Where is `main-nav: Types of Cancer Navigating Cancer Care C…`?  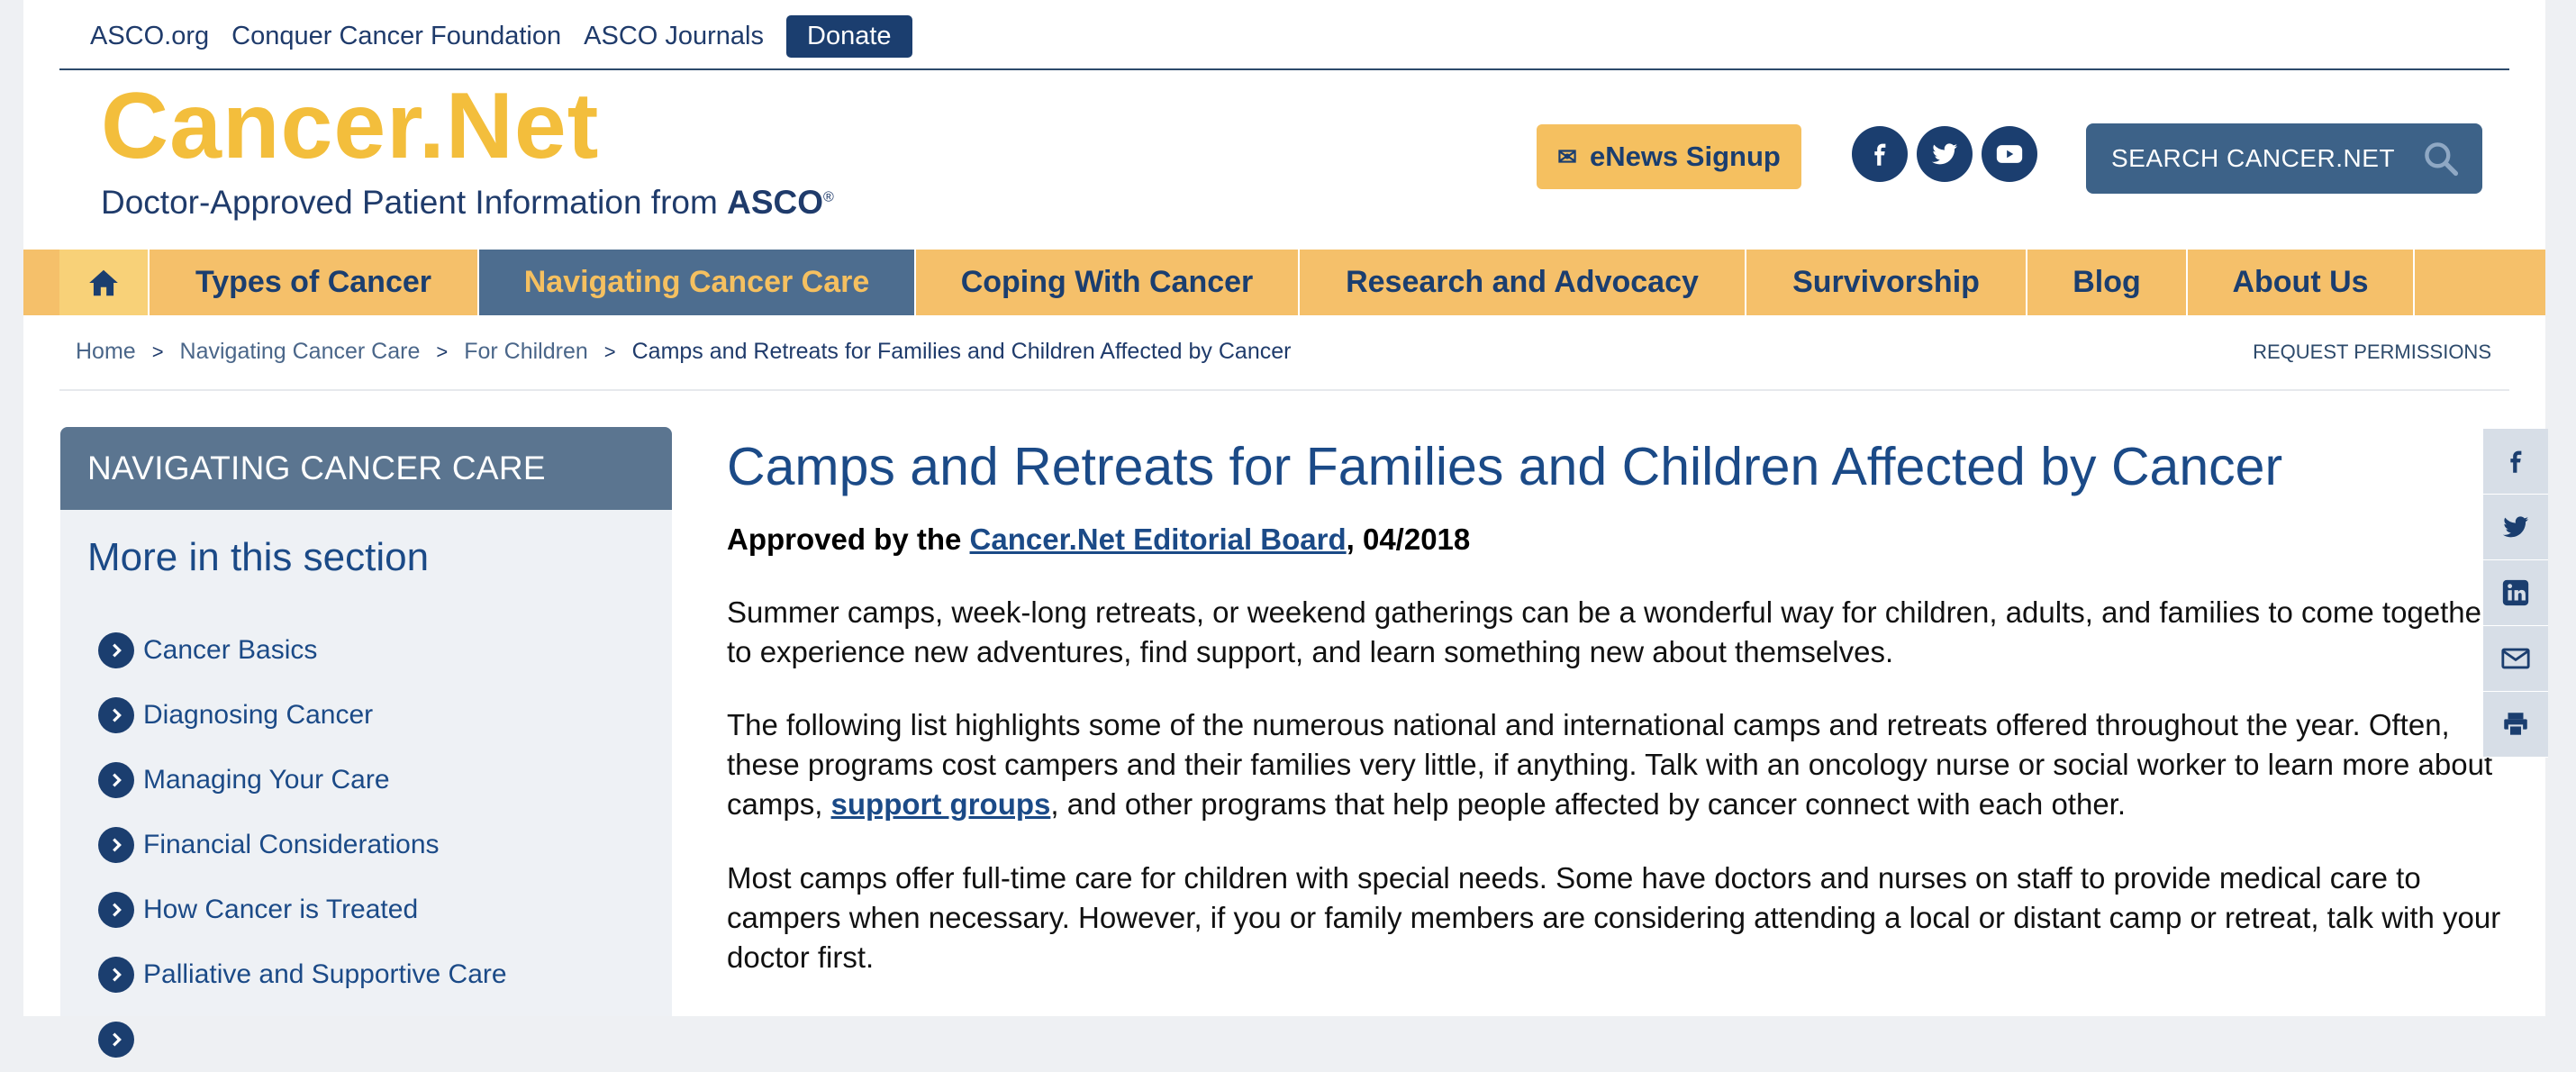 main-nav: Types of Cancer Navigating Cancer Care C… is located at coordinates (1284, 282).